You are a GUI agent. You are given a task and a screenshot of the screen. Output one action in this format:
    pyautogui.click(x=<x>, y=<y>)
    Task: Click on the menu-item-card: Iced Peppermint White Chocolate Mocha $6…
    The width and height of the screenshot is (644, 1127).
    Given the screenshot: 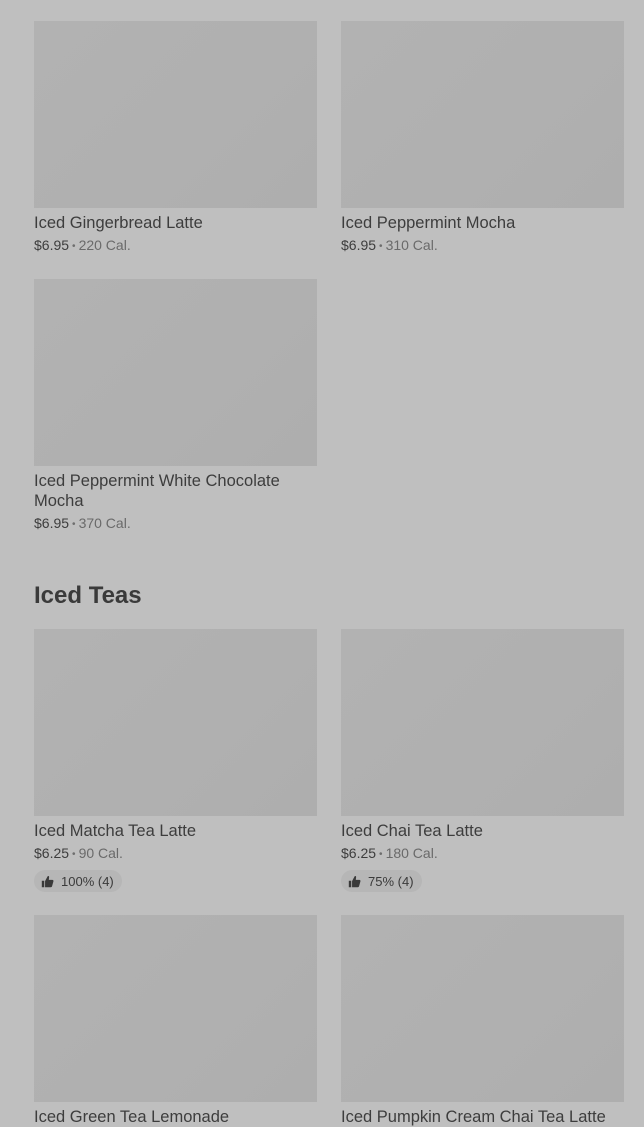 What is the action you would take?
    pyautogui.click(x=175, y=407)
    